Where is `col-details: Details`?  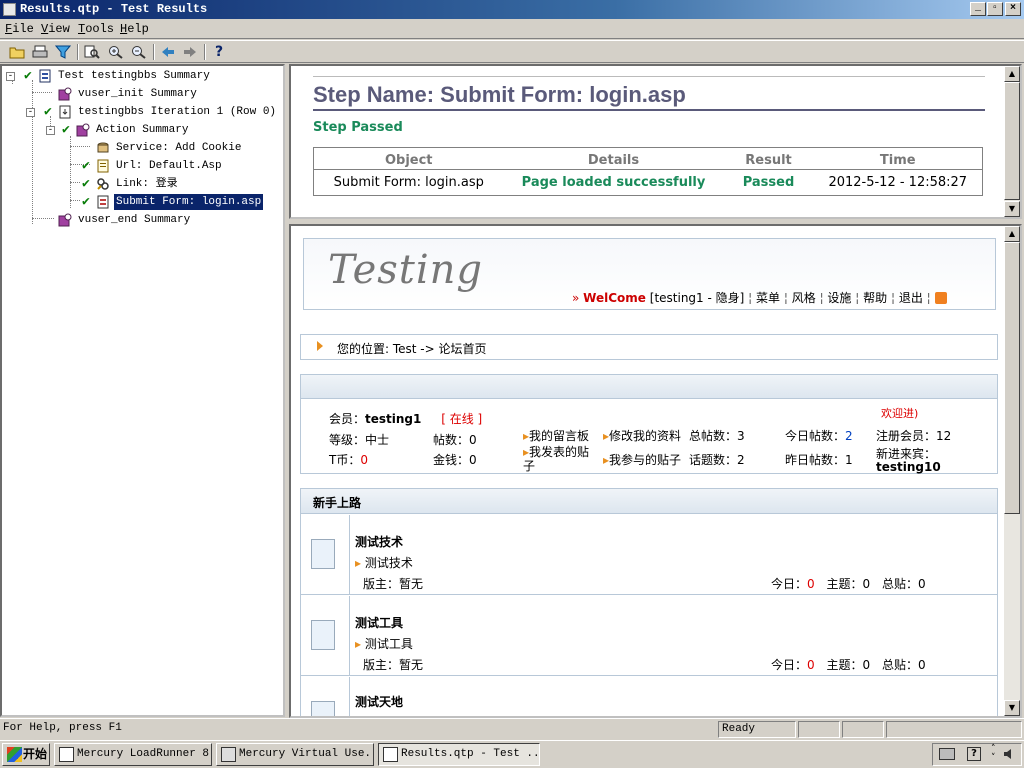
col-details: Details is located at coordinates (613, 158).